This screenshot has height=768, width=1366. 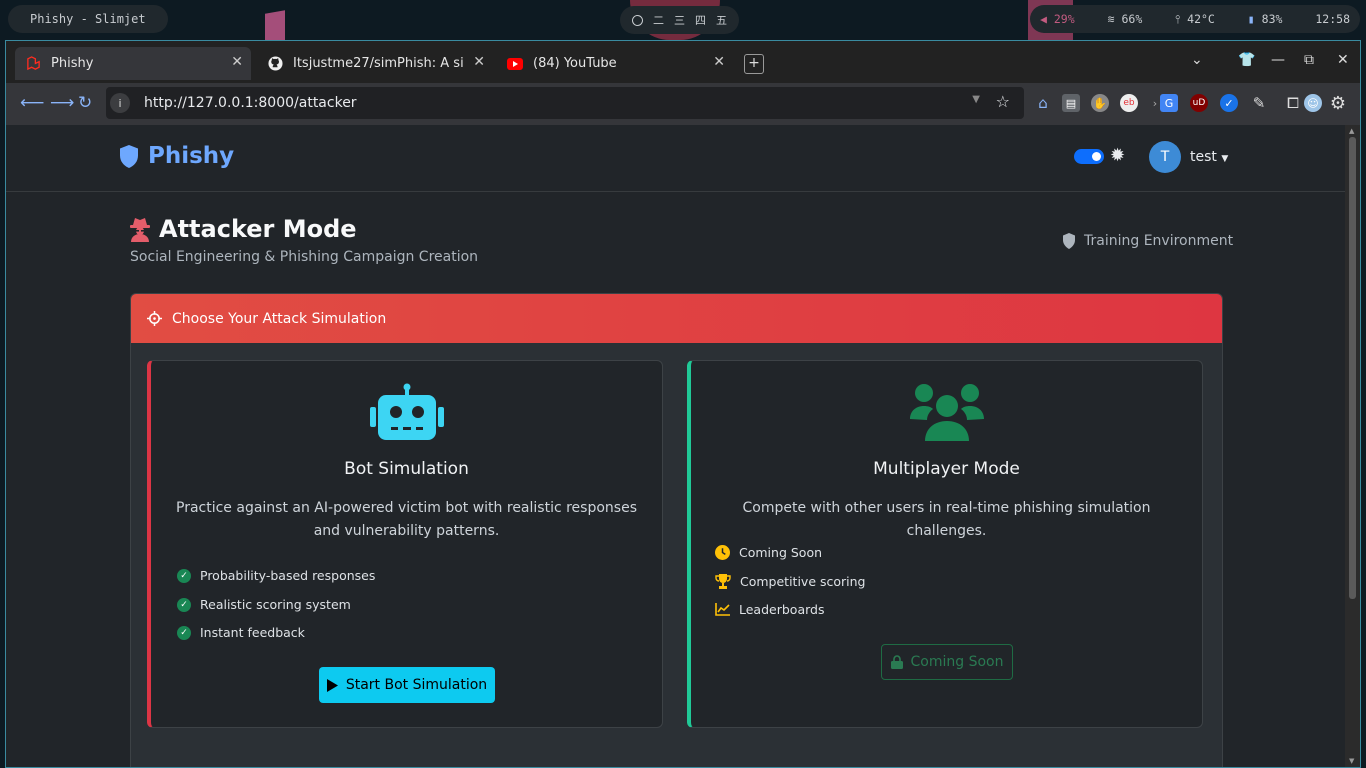 I want to click on option-title: Multiplayer Mode, so click(x=946, y=469).